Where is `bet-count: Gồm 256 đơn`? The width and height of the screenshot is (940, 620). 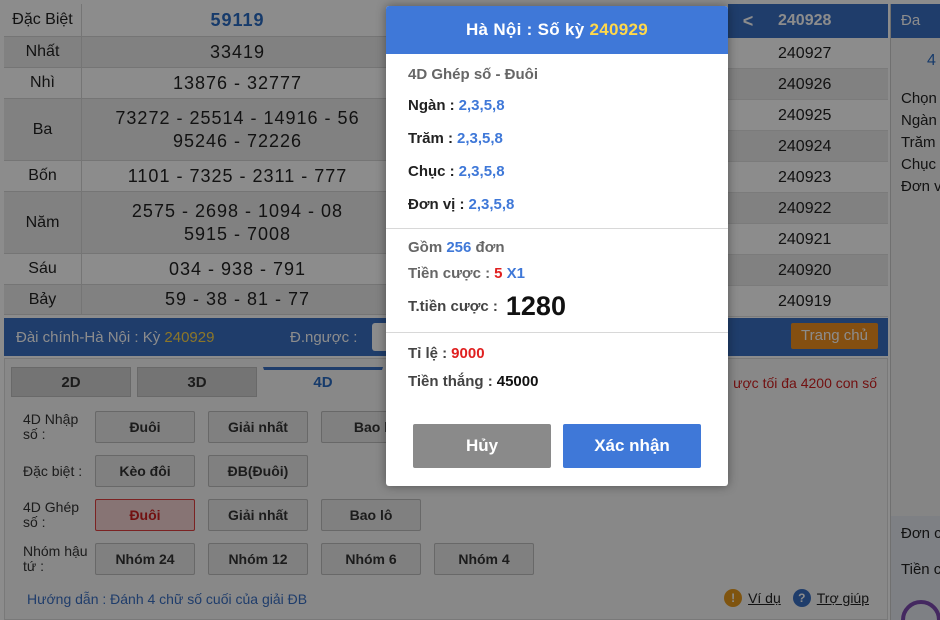 bet-count: Gồm 256 đơn is located at coordinates (557, 252).